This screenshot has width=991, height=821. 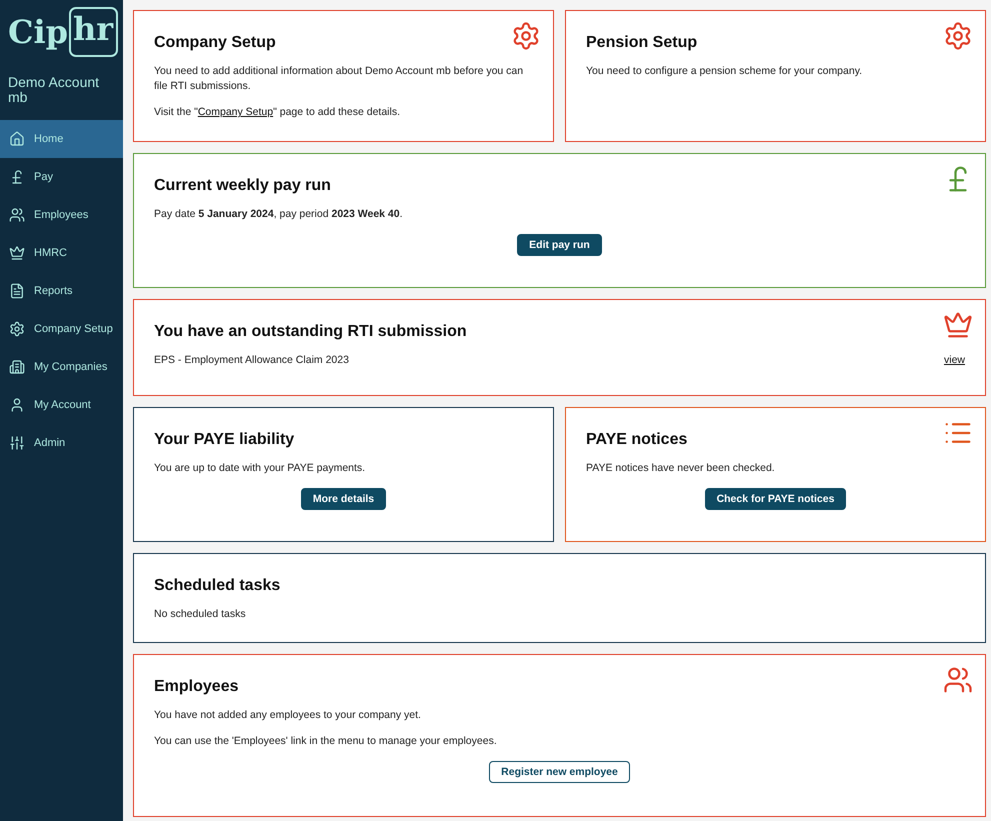 What do you see at coordinates (236, 112) in the screenshot?
I see `link: Company Setup` at bounding box center [236, 112].